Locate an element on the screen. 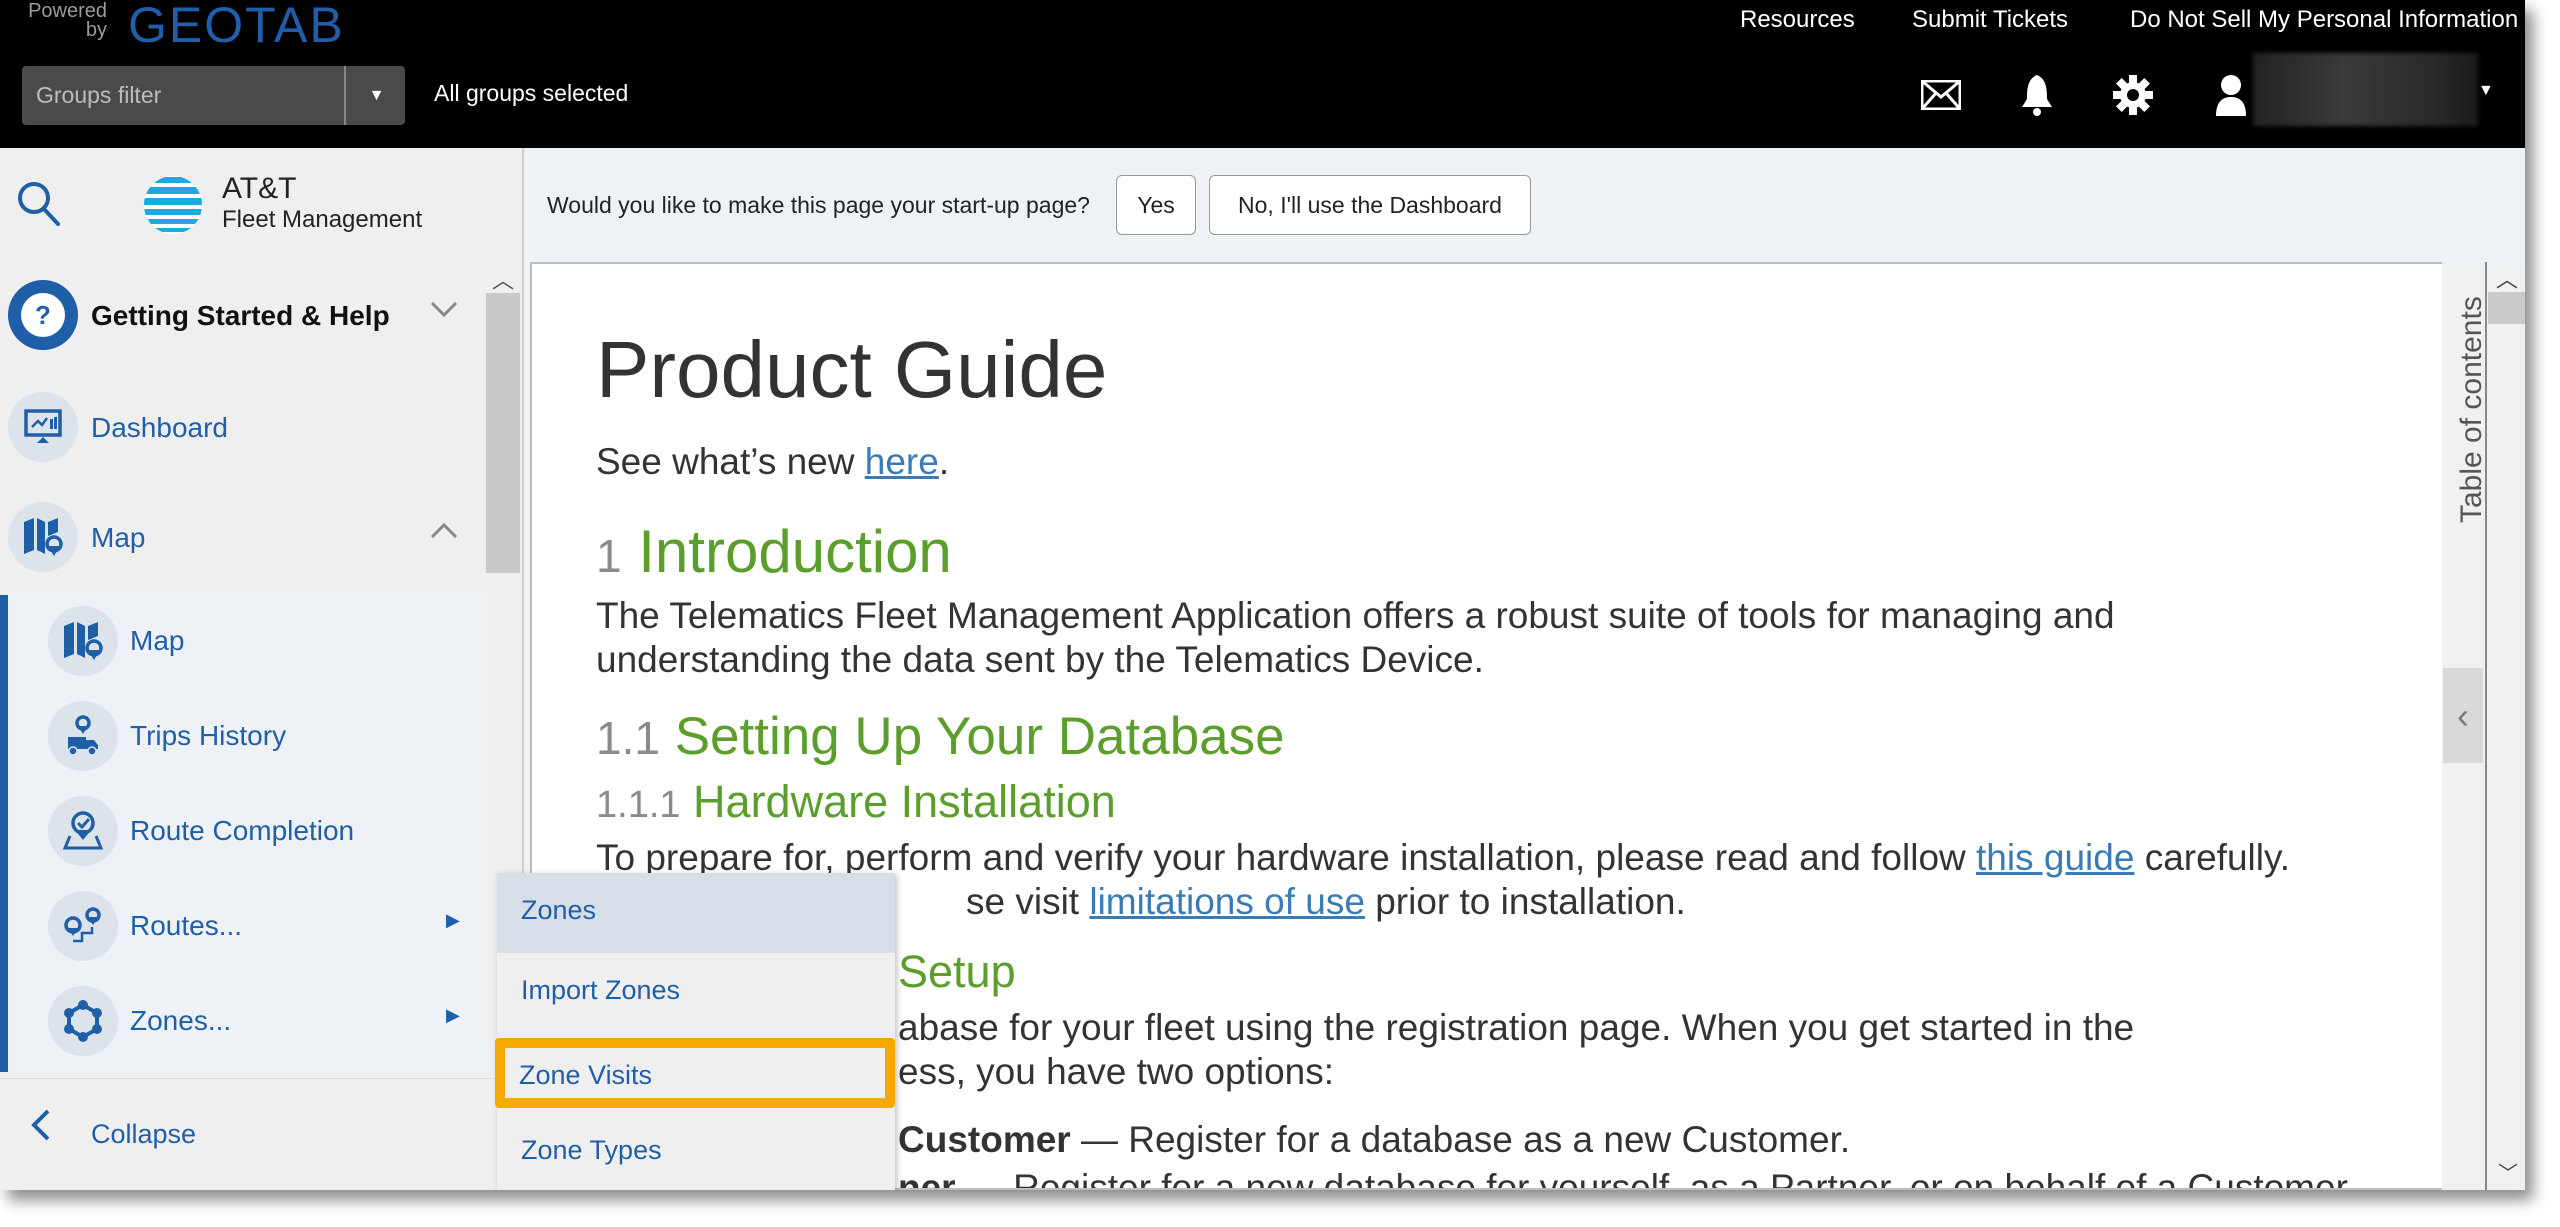  submenu-item-trips-history: Trips History is located at coordinates (246, 736).